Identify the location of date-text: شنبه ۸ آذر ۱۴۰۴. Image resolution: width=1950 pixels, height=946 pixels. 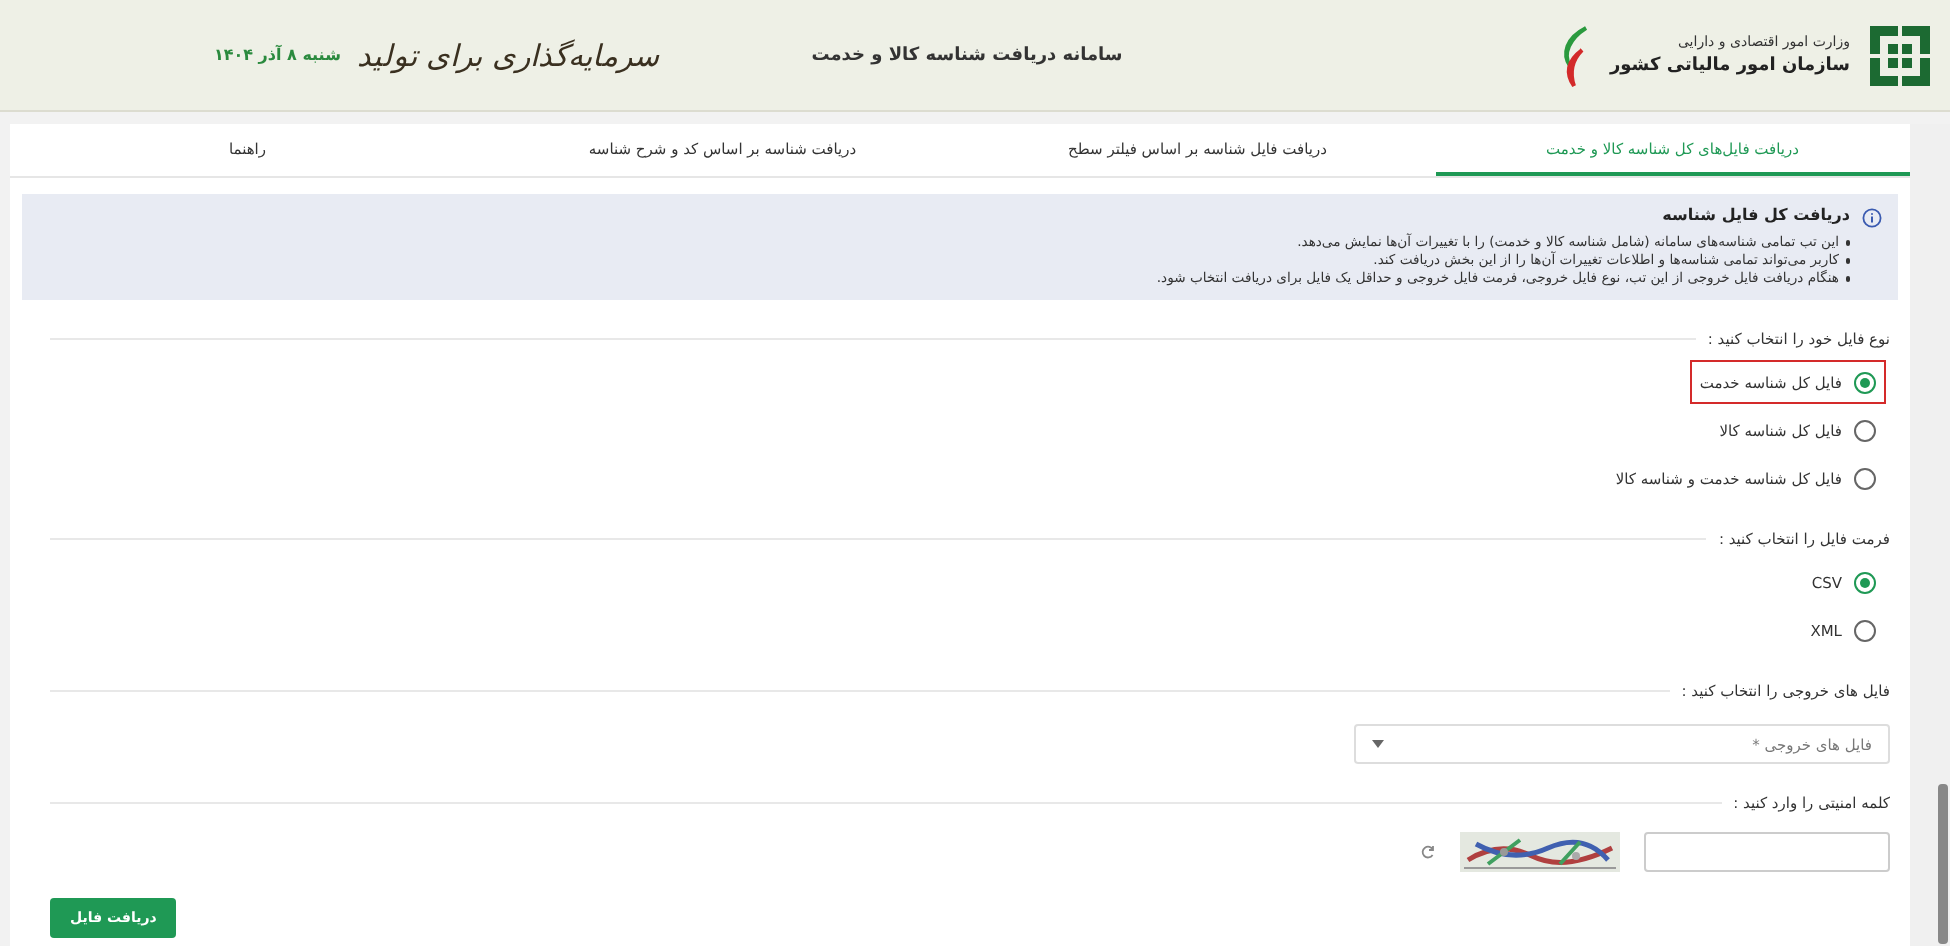
(277, 55).